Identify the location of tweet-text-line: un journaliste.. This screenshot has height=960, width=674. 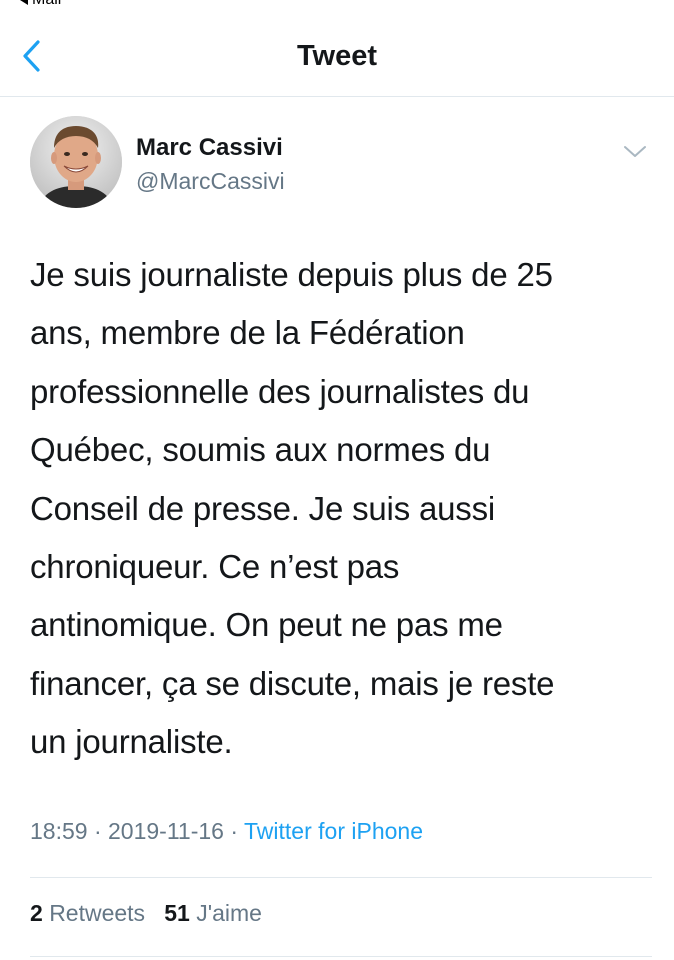
(131, 742).